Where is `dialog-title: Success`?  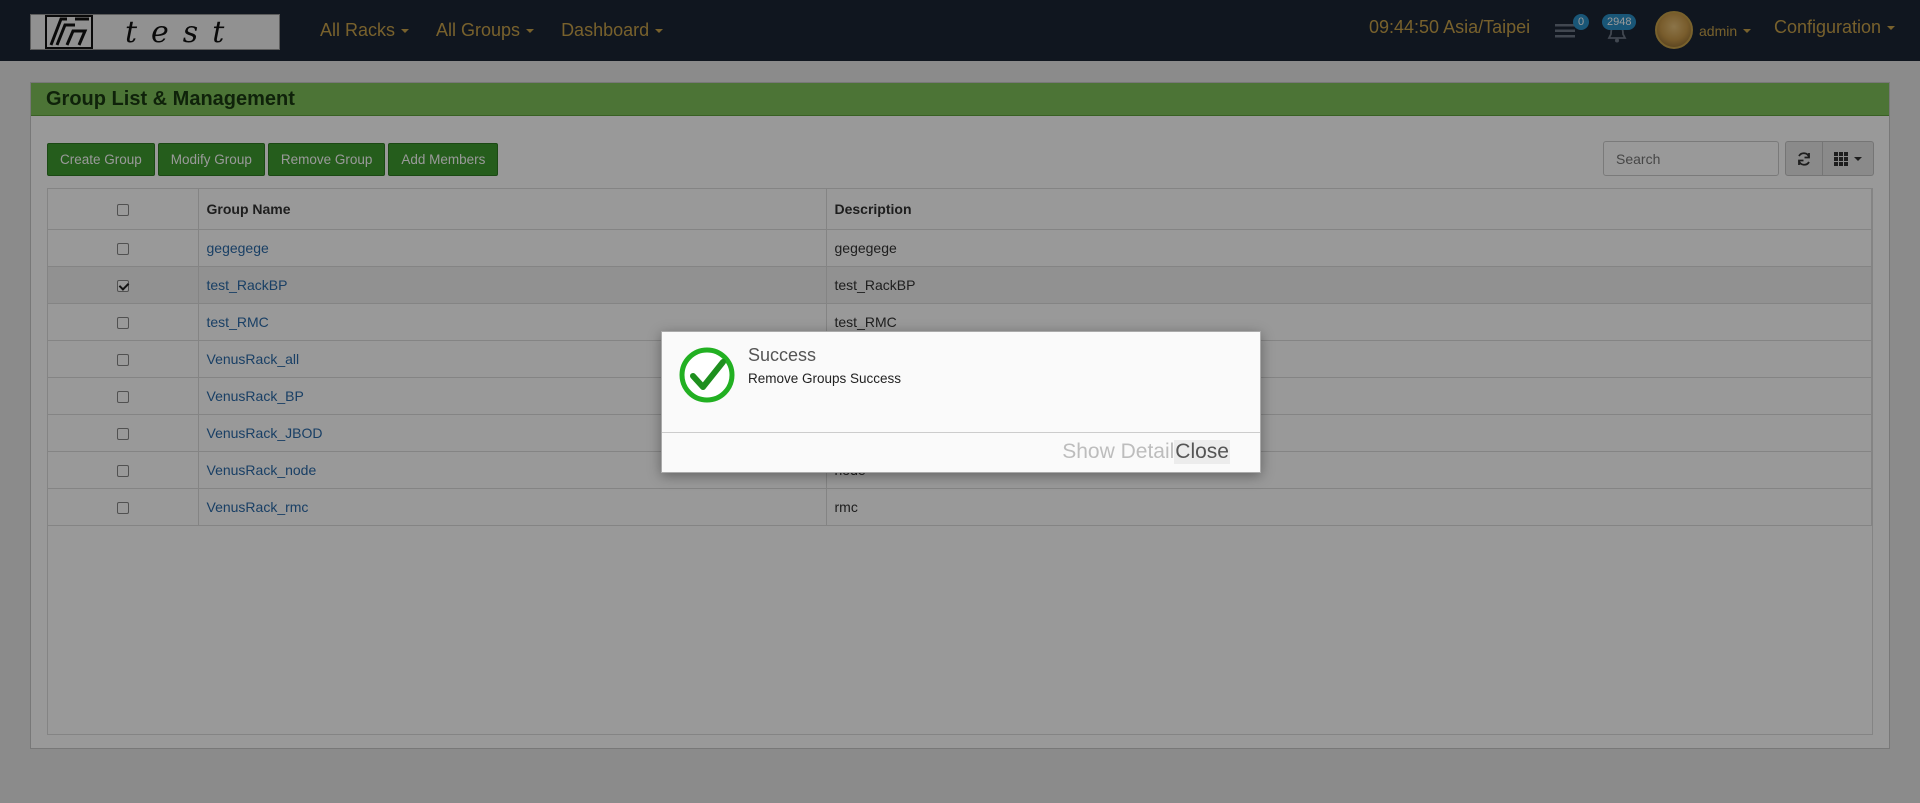 dialog-title: Success is located at coordinates (782, 355).